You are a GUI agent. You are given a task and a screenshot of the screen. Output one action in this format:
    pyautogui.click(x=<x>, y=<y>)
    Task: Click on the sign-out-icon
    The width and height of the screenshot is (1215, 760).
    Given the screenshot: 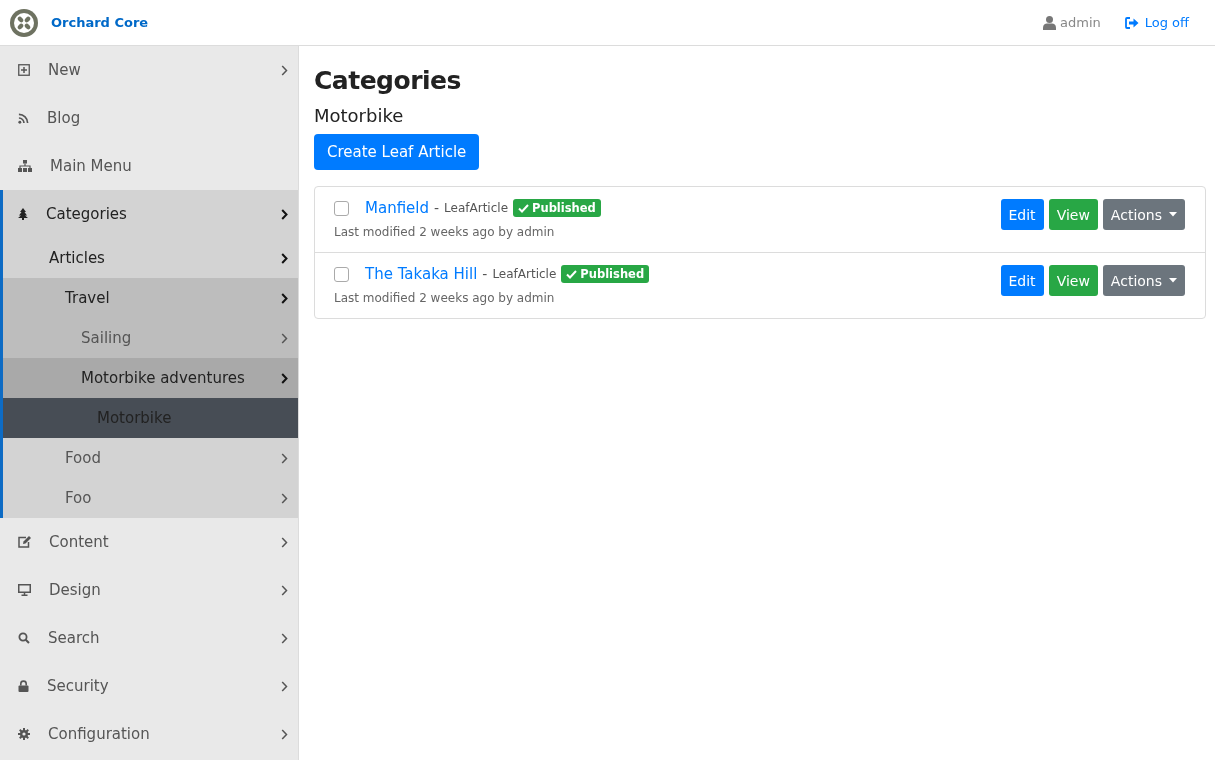 What is the action you would take?
    pyautogui.click(x=1131, y=22)
    